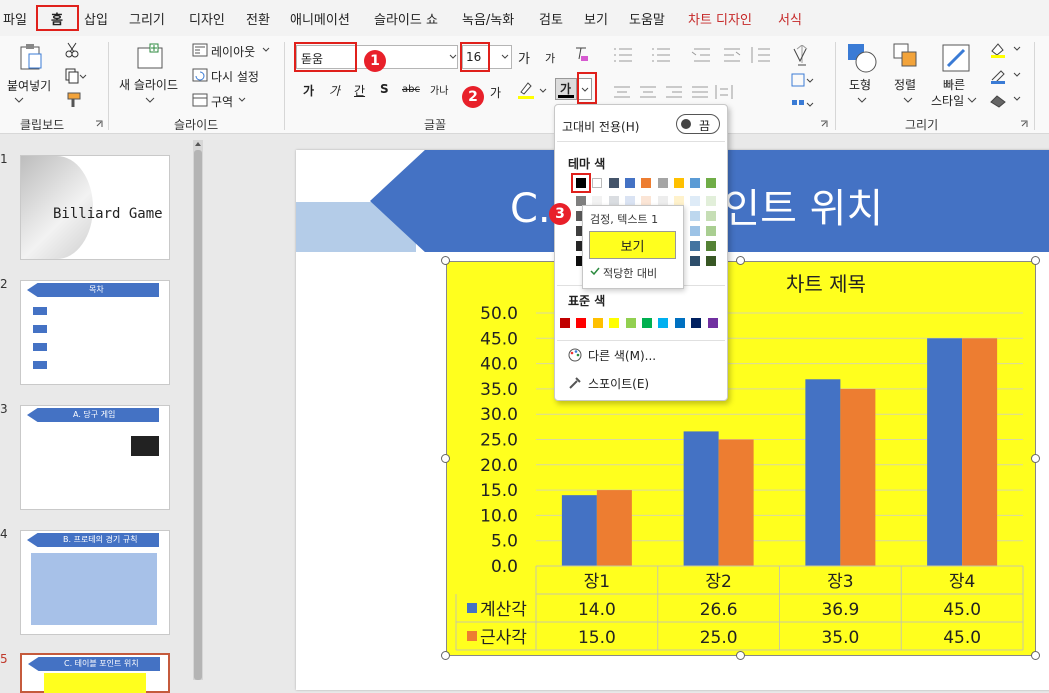  Describe the element at coordinates (551, 18) in the screenshot. I see `menu-review: 검토` at that location.